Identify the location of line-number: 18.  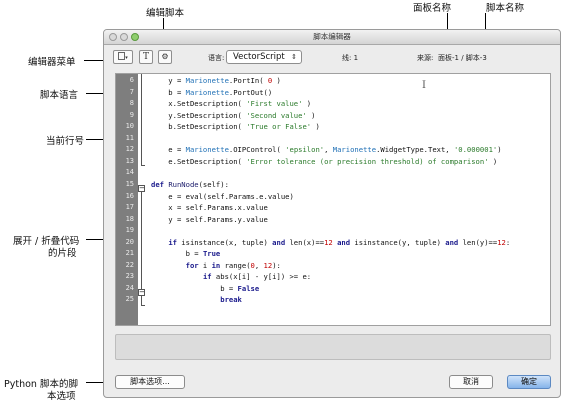
(129, 218).